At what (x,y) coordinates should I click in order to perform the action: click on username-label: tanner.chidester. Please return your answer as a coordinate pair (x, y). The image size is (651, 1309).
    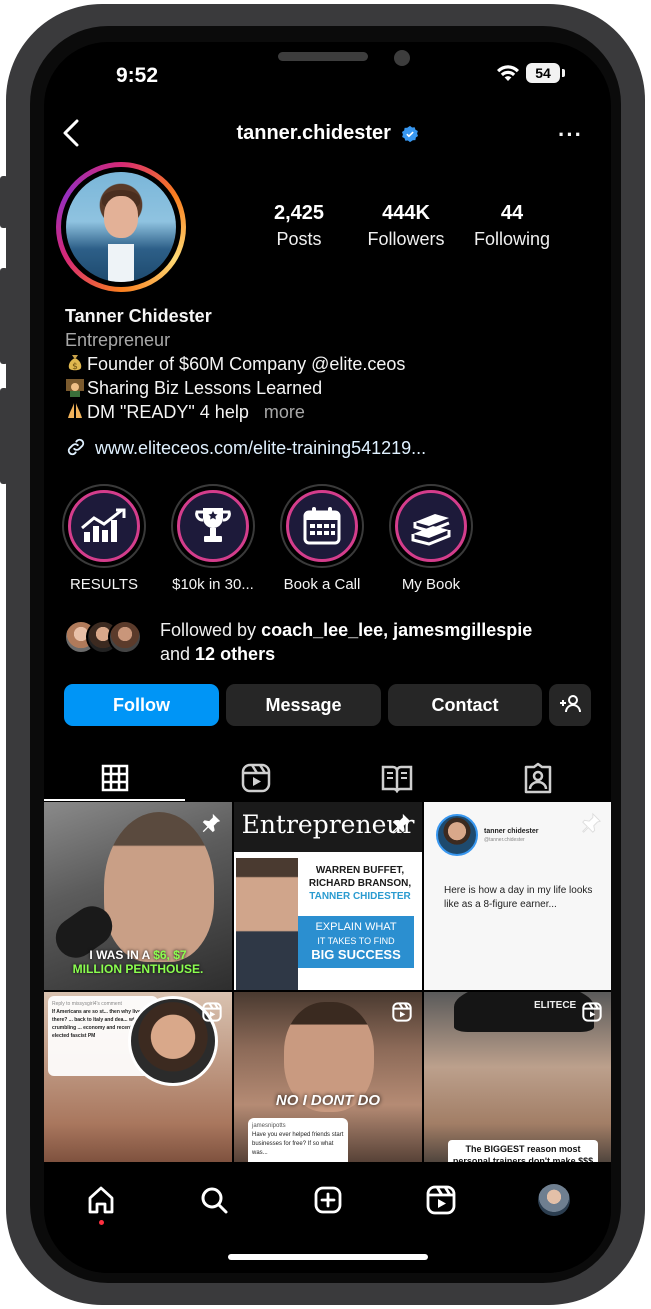
    Looking at the image, I should click on (313, 133).